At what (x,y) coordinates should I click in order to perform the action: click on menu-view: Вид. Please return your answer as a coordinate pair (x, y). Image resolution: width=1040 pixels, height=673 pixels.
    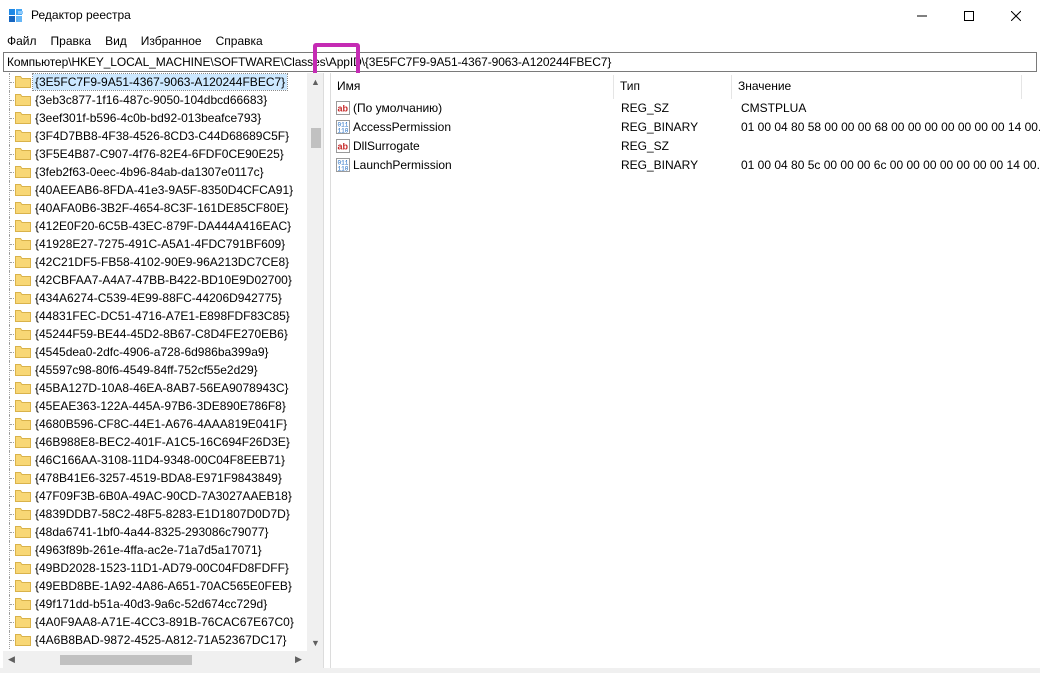
    Looking at the image, I should click on (116, 41).